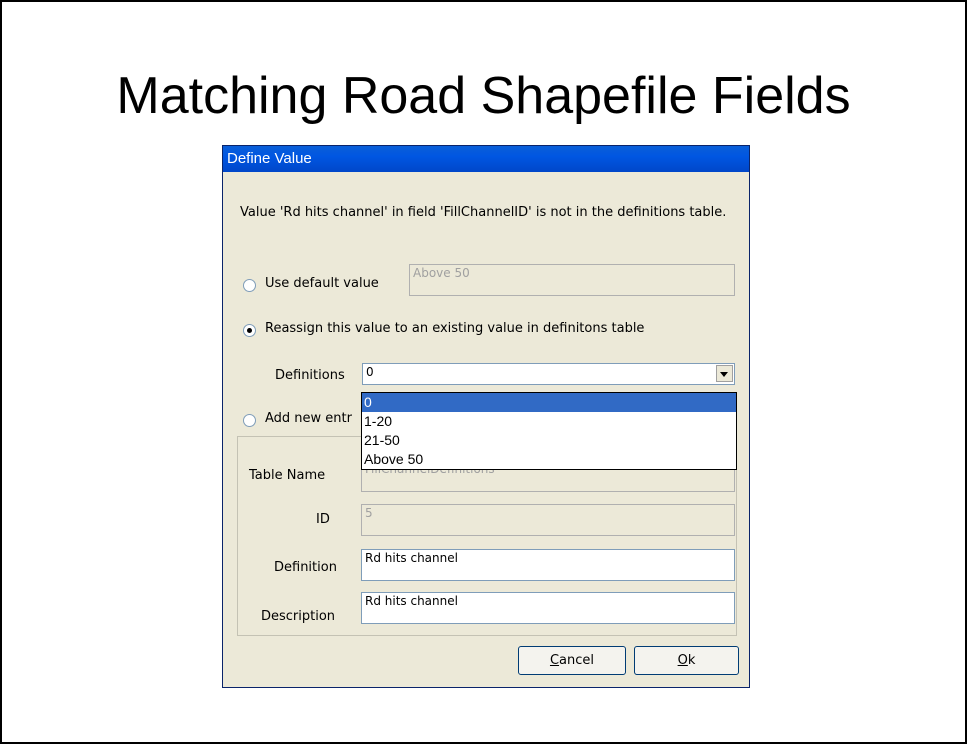  What do you see at coordinates (249, 285) in the screenshot?
I see `radio-use-default` at bounding box center [249, 285].